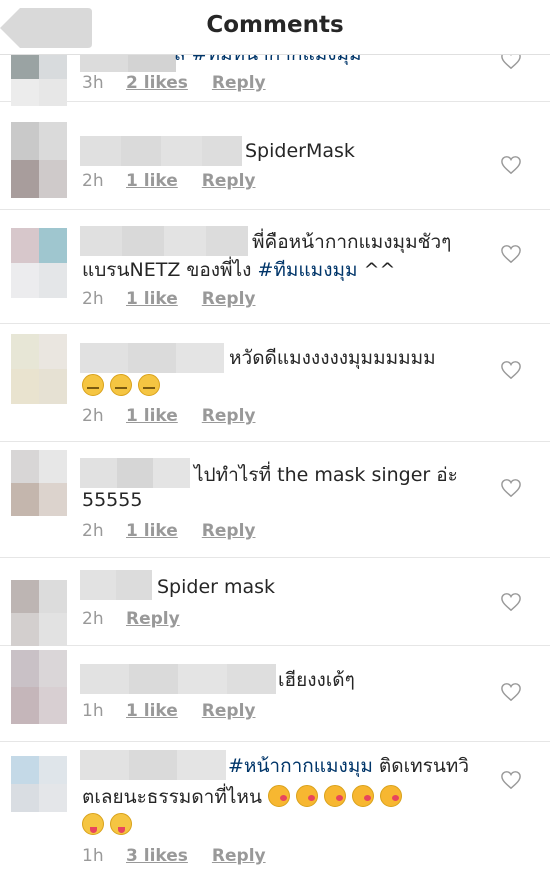 This screenshot has width=550, height=877. Describe the element at coordinates (275, 602) in the screenshot. I see `comment-item: Spider mask 2h Reply` at that location.